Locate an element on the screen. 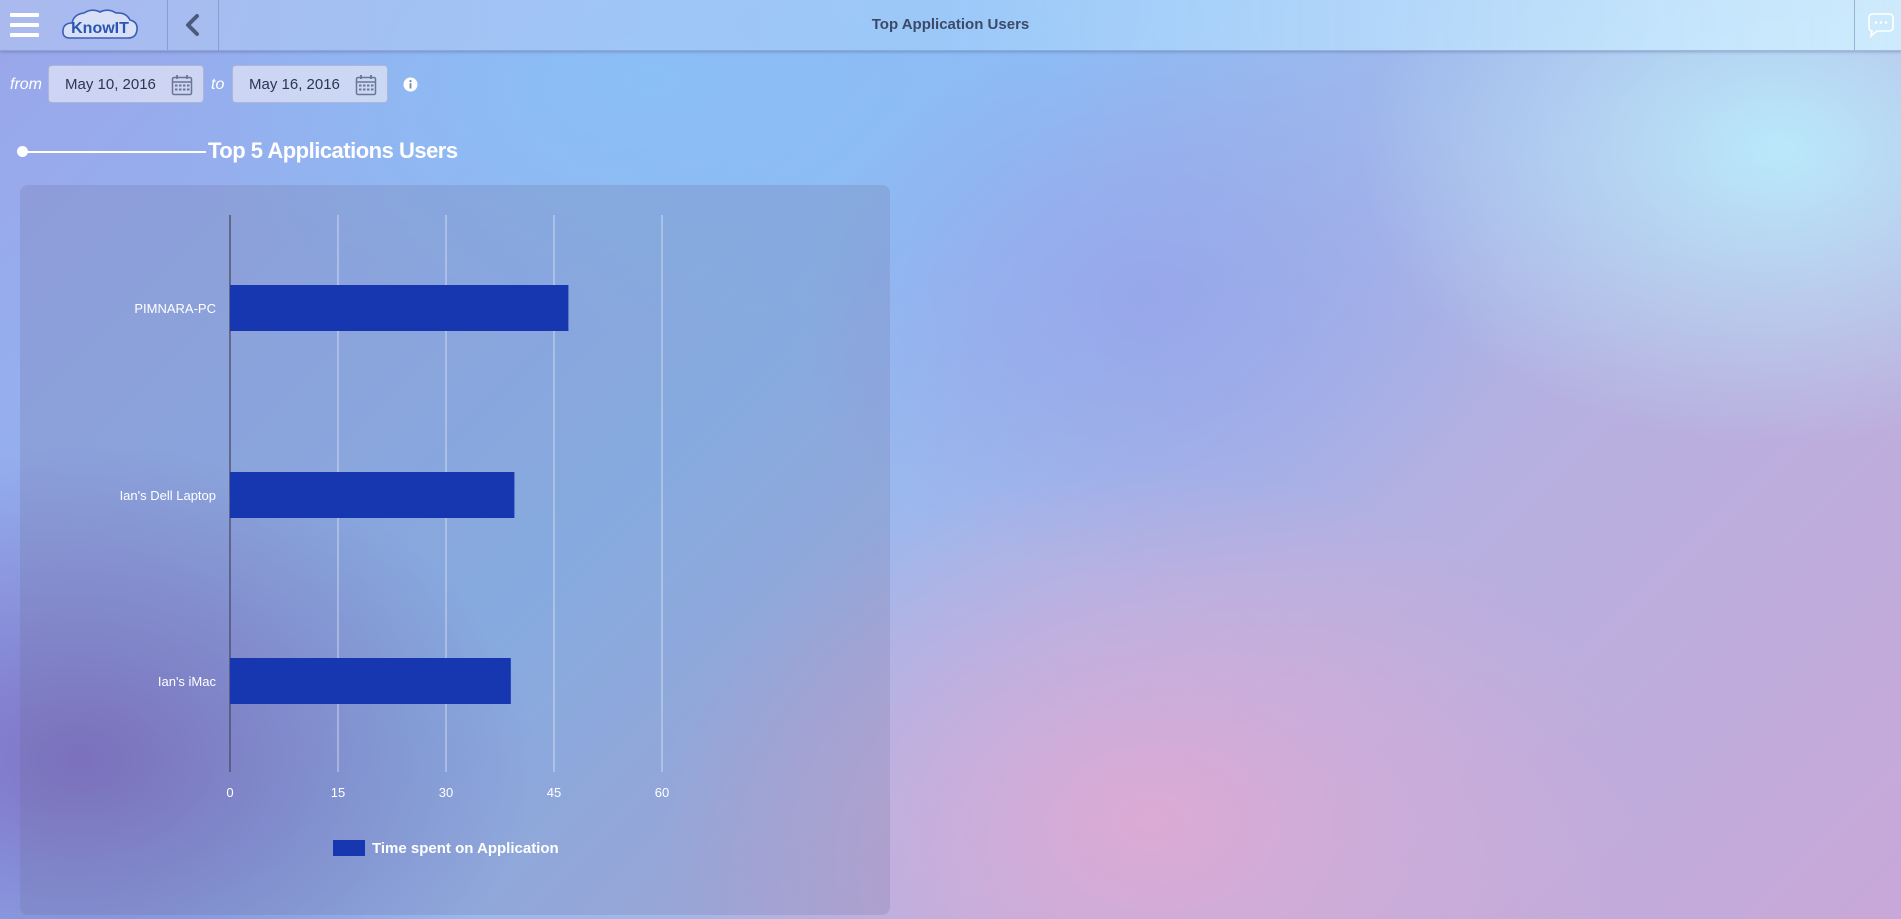 This screenshot has width=1901, height=919. to-date-picker: May 16, 2016 is located at coordinates (310, 84).